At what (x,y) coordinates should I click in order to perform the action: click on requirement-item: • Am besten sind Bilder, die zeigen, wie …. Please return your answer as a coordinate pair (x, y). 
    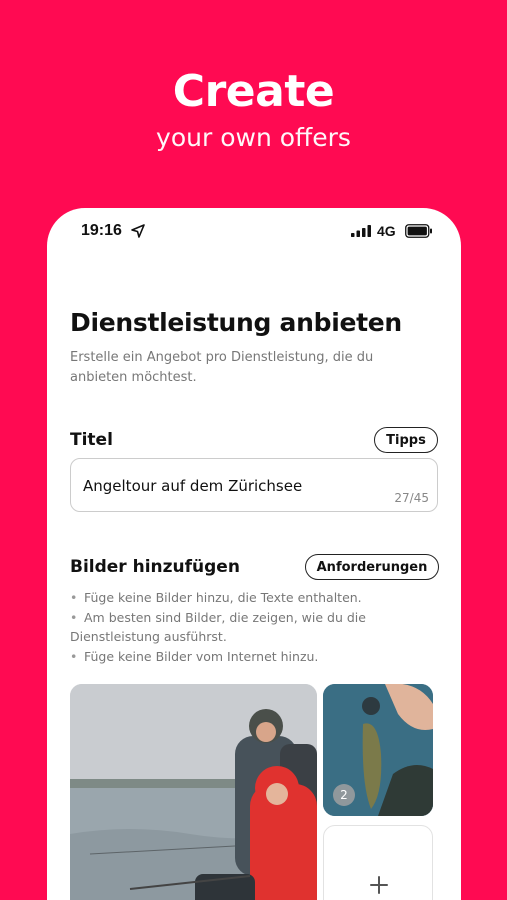
    Looking at the image, I should click on (218, 627).